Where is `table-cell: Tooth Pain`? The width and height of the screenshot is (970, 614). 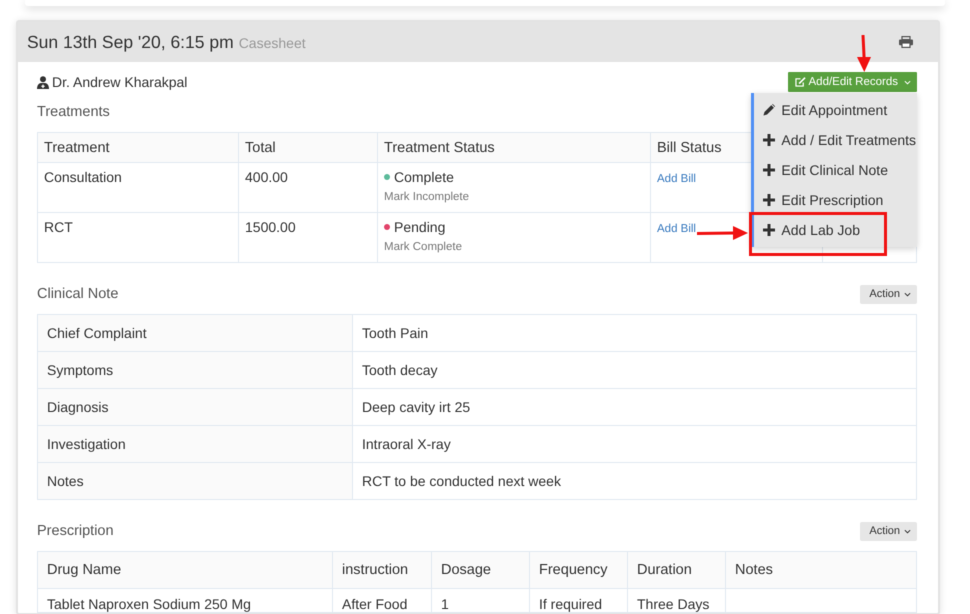
table-cell: Tooth Pain is located at coordinates (634, 333).